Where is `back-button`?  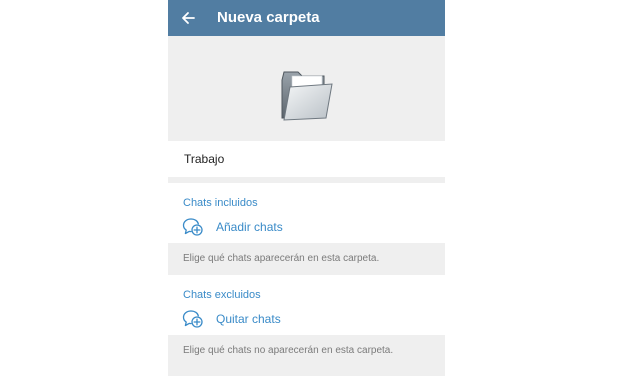 back-button is located at coordinates (188, 18).